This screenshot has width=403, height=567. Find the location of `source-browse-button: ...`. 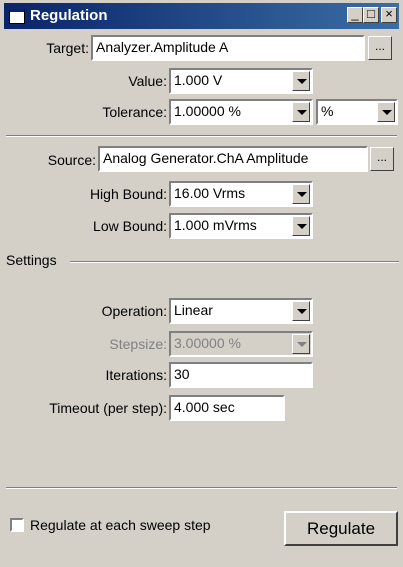

source-browse-button: ... is located at coordinates (382, 159).